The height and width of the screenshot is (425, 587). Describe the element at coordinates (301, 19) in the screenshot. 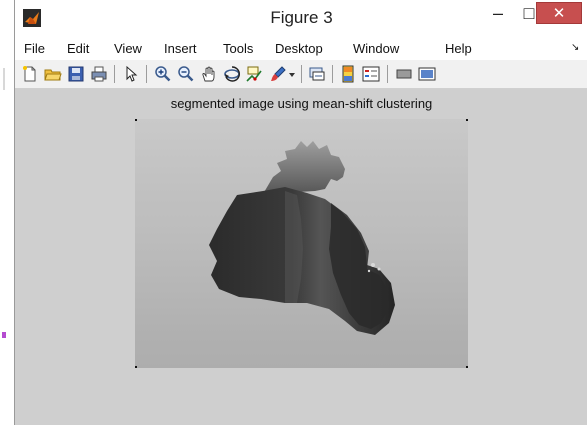

I see `title-bar: Figure 3 – □ ✕` at that location.